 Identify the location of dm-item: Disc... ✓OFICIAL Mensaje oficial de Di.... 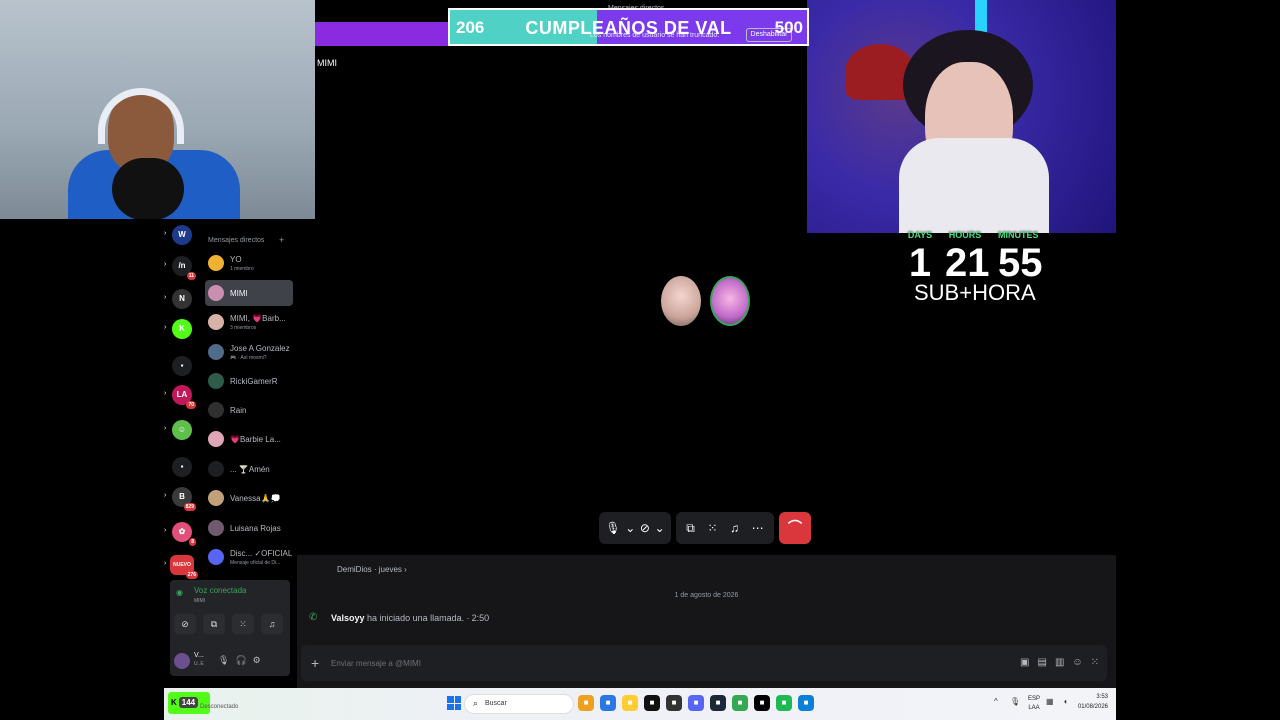
(249, 557).